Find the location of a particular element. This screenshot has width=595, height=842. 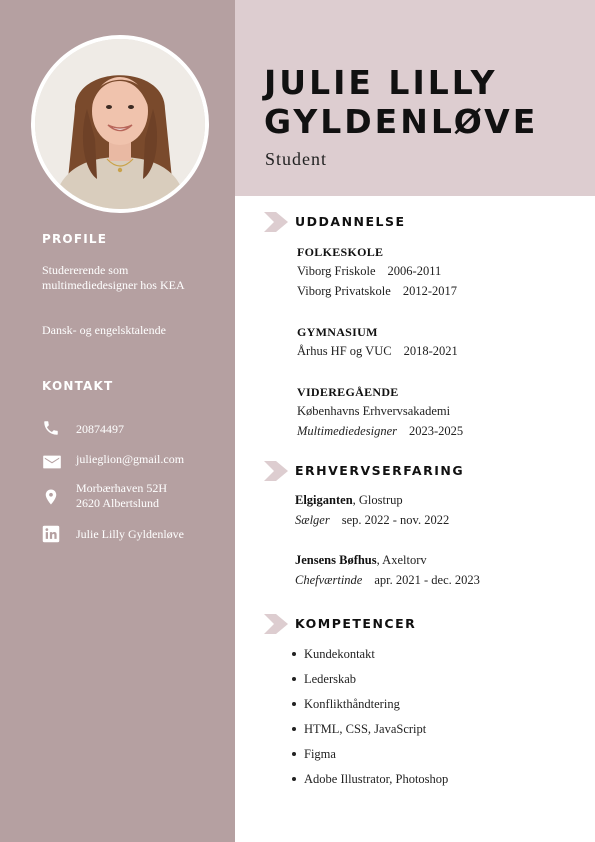

edu-years: 2012-2017 is located at coordinates (429, 291).